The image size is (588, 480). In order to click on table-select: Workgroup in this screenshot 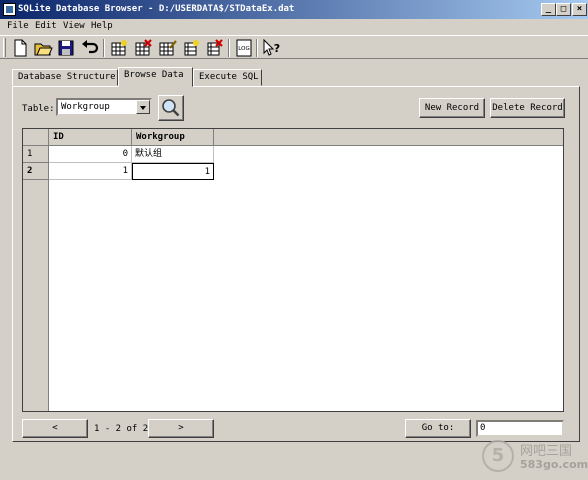, I will do `click(104, 107)`.